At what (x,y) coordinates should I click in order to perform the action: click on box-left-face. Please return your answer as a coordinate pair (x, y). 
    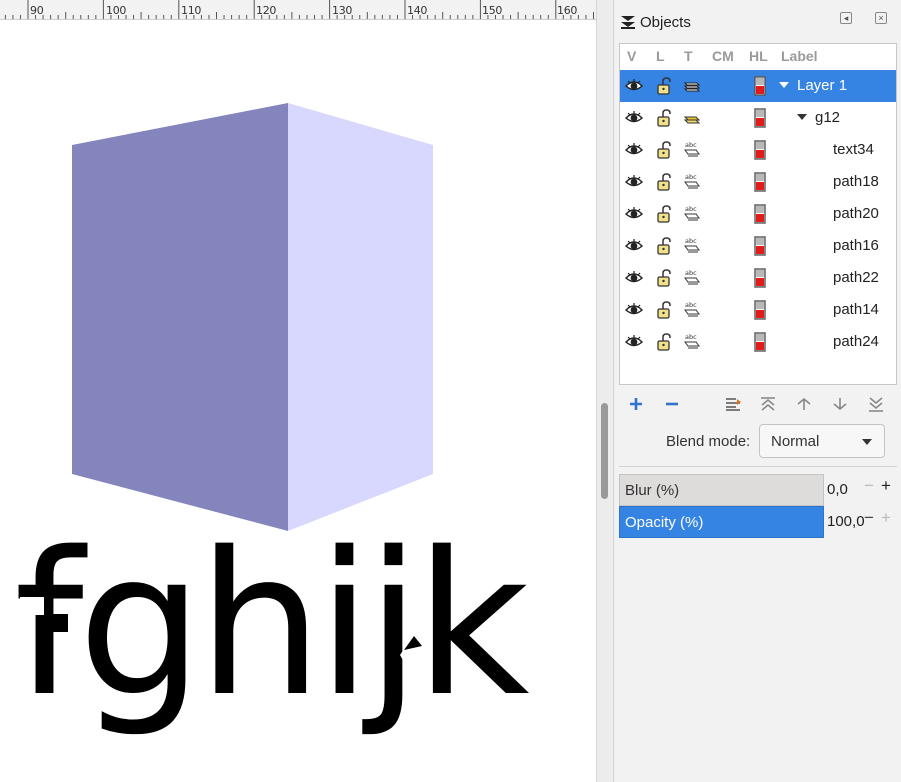
    Looking at the image, I should click on (180, 317).